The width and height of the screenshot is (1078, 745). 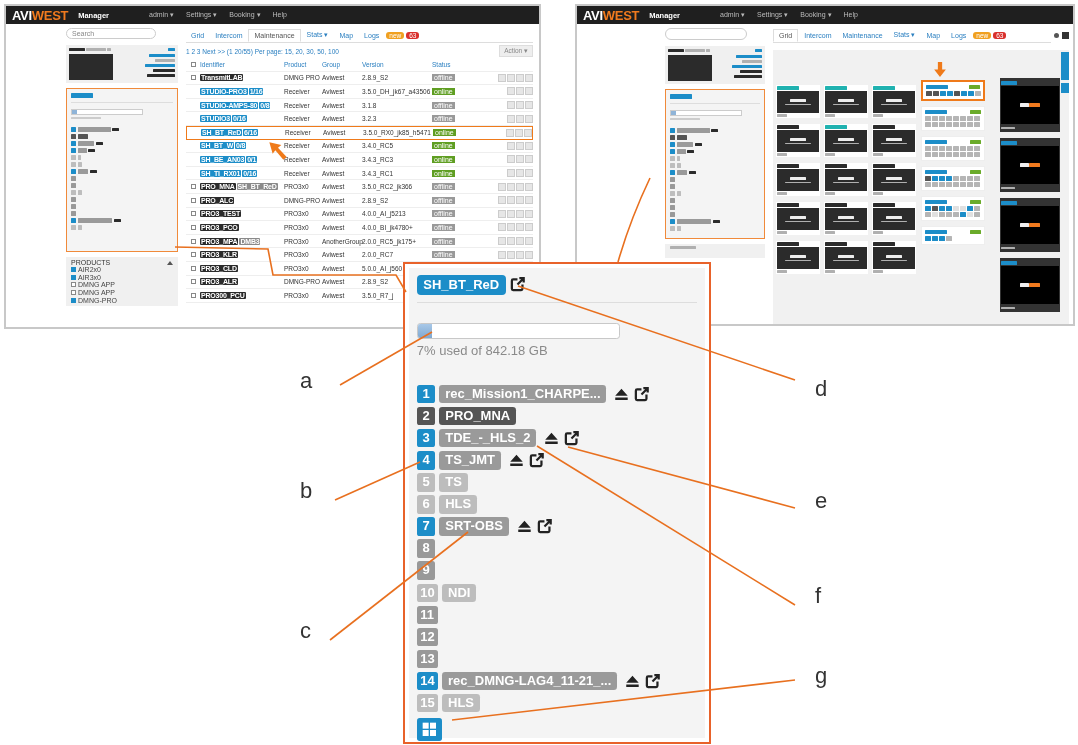 What do you see at coordinates (426, 460) in the screenshot?
I see `channel-number: 4` at bounding box center [426, 460].